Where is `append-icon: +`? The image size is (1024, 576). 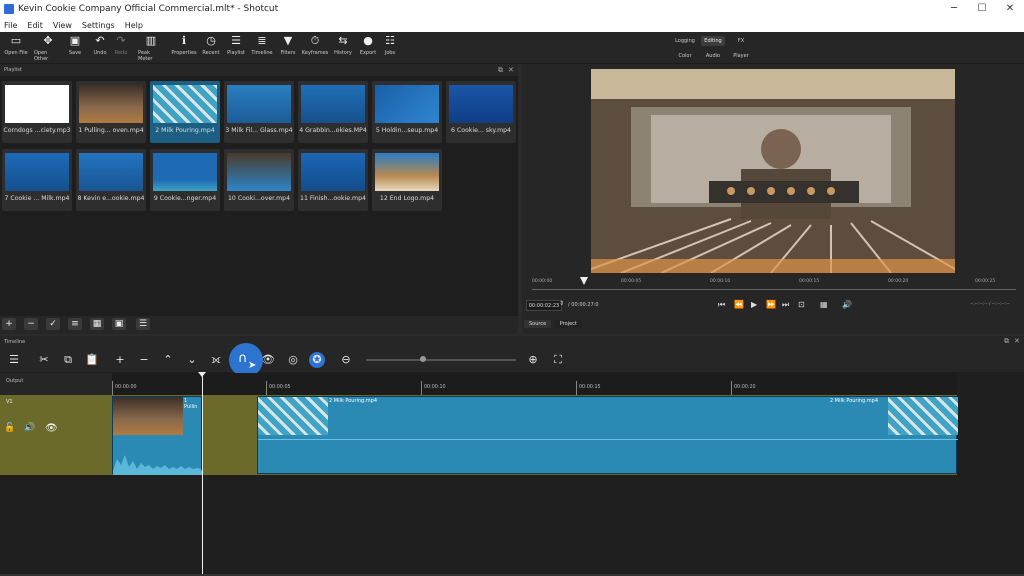
append-icon: + is located at coordinates (120, 360).